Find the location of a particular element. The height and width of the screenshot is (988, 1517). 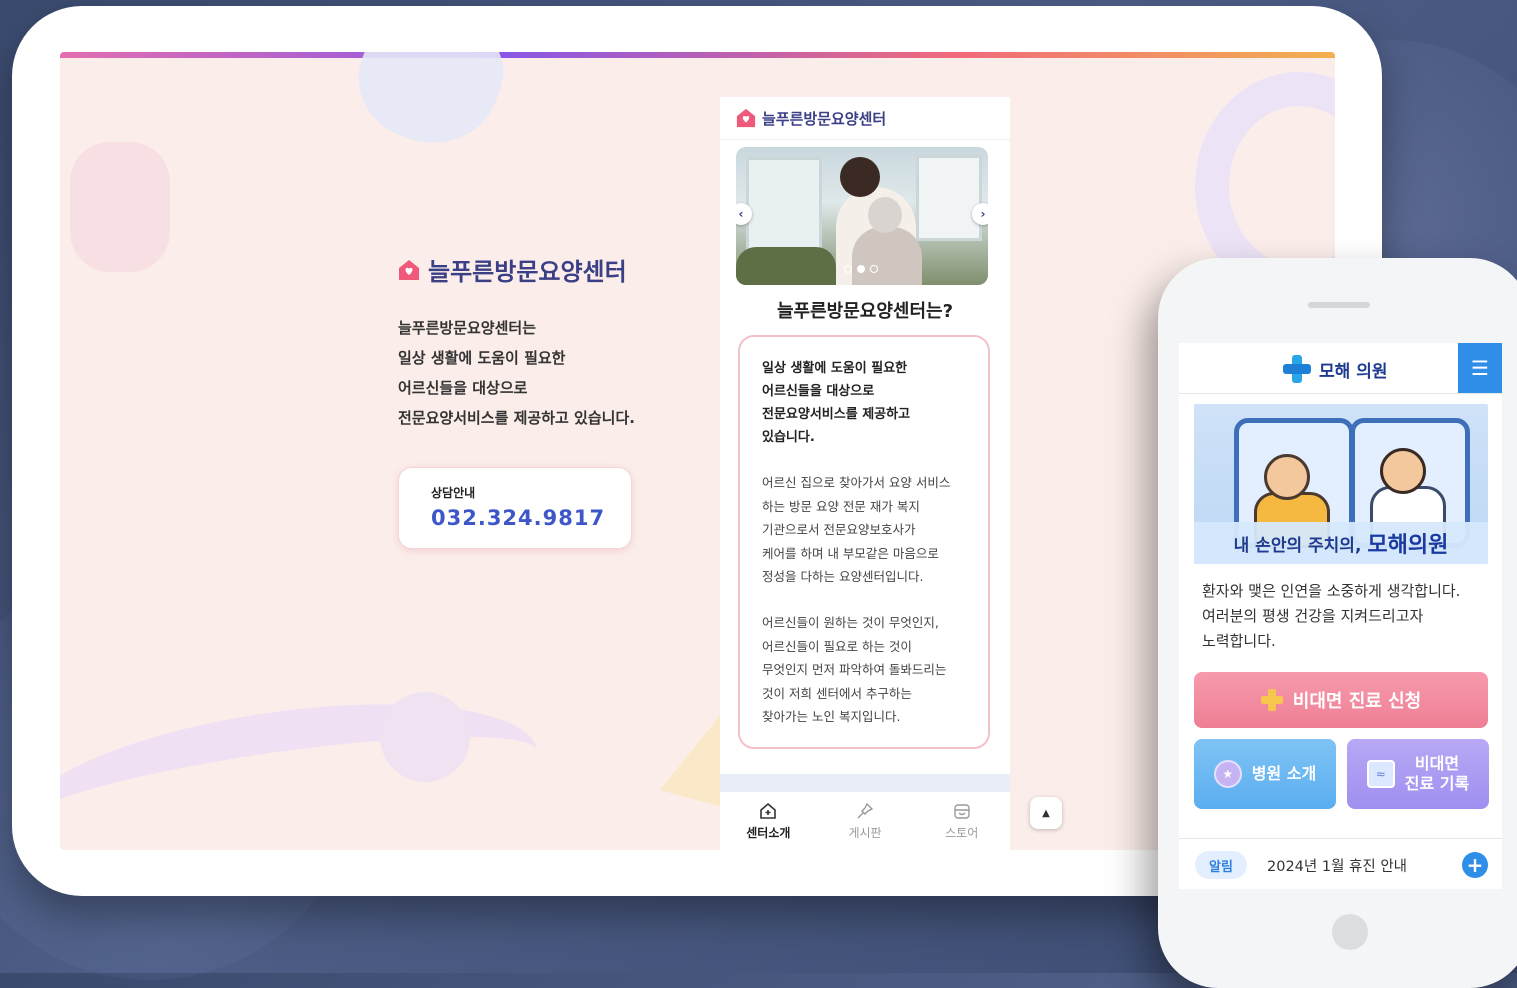

consult-card: 상담안내 032.324.9817 is located at coordinates (515, 508).